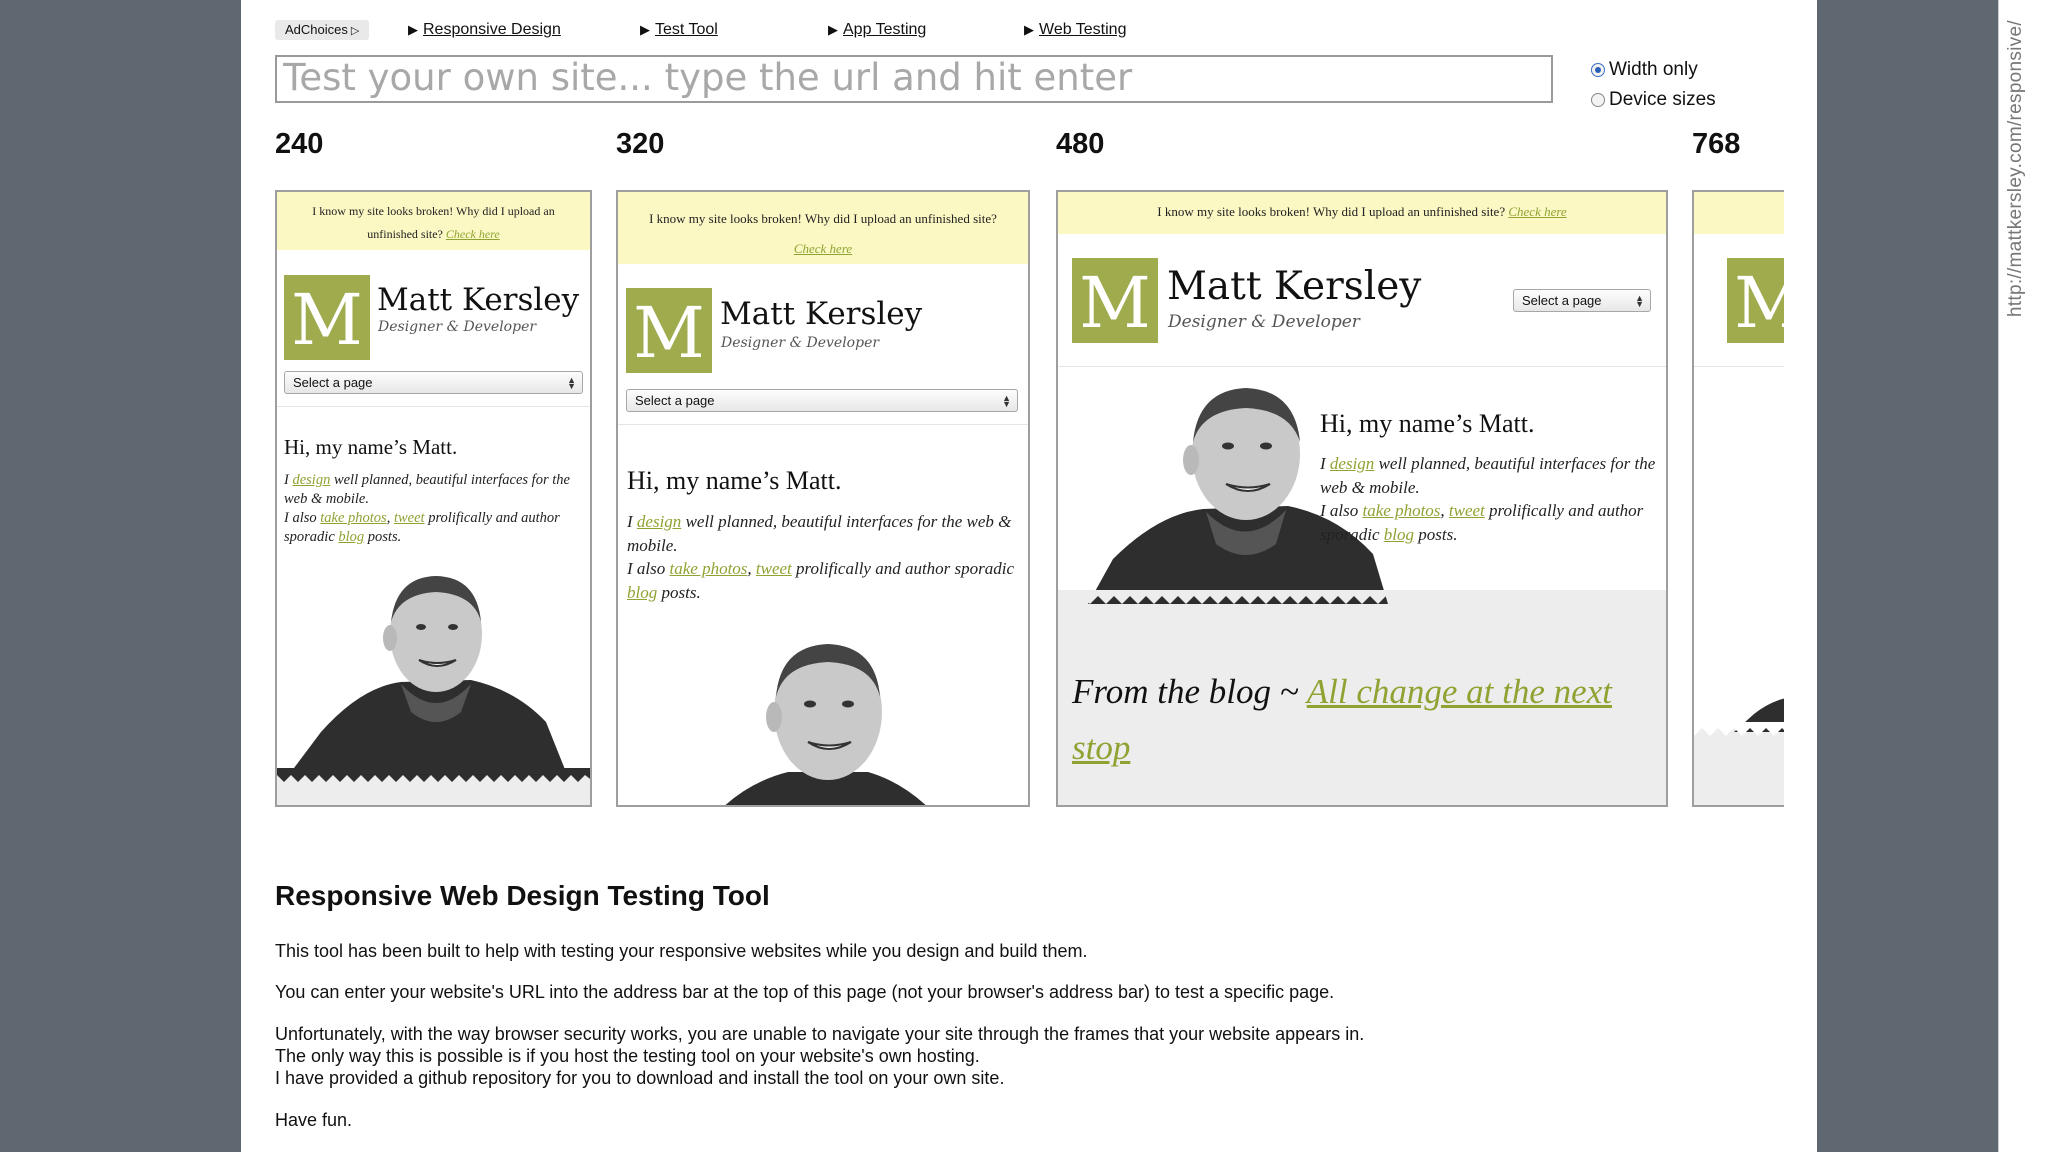 The image size is (2048, 1152). I want to click on paragraph: Have fun., so click(314, 1120).